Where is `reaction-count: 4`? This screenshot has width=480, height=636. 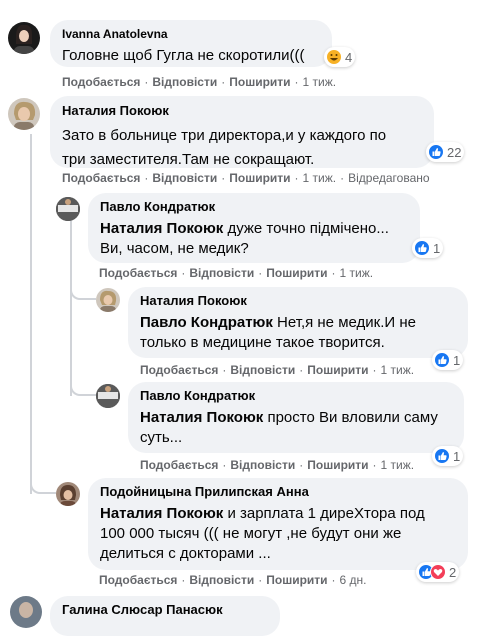
reaction-count: 4 is located at coordinates (349, 57).